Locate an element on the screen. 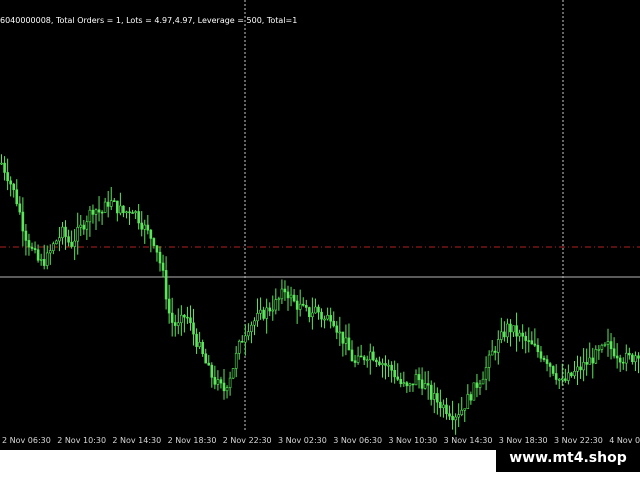  time-axis-label: 2 Nov 22:30 is located at coordinates (247, 440).